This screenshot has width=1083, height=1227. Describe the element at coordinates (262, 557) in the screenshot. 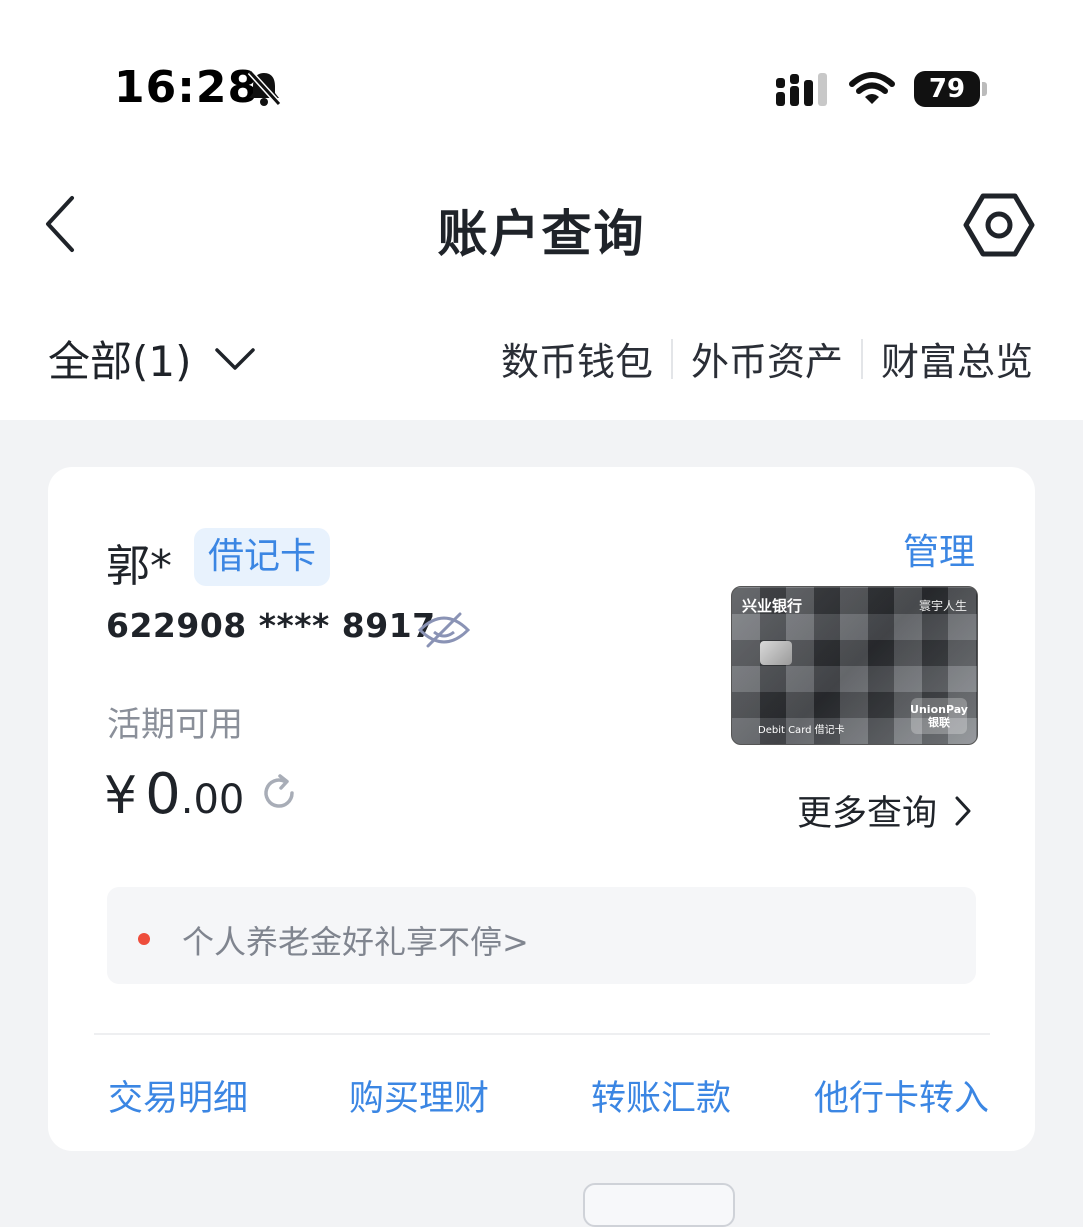

I see `card-type-badge: 借记卡` at that location.